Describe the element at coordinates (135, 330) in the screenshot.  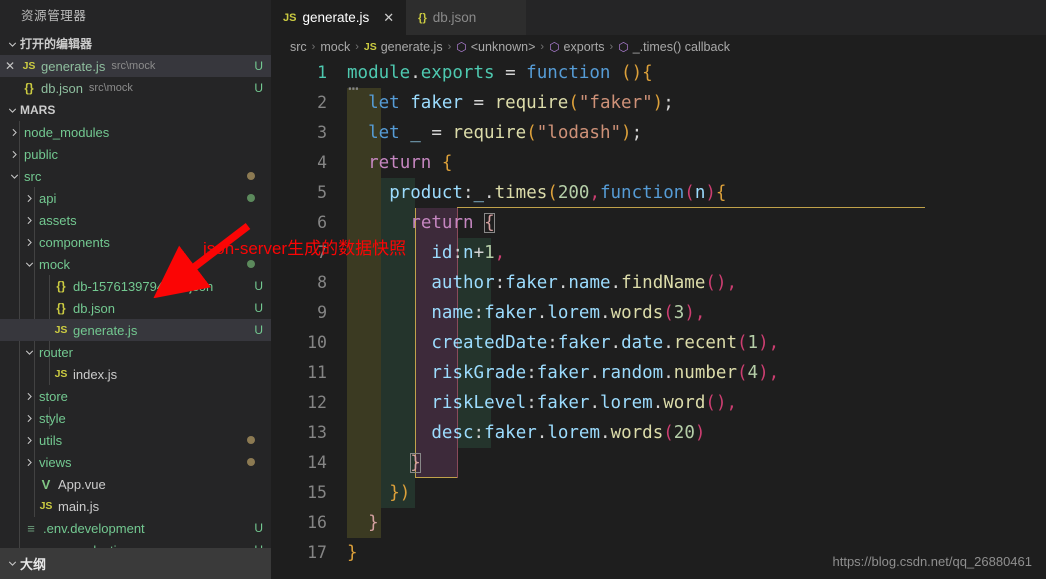
I see `tree-item: JS generate.js U` at that location.